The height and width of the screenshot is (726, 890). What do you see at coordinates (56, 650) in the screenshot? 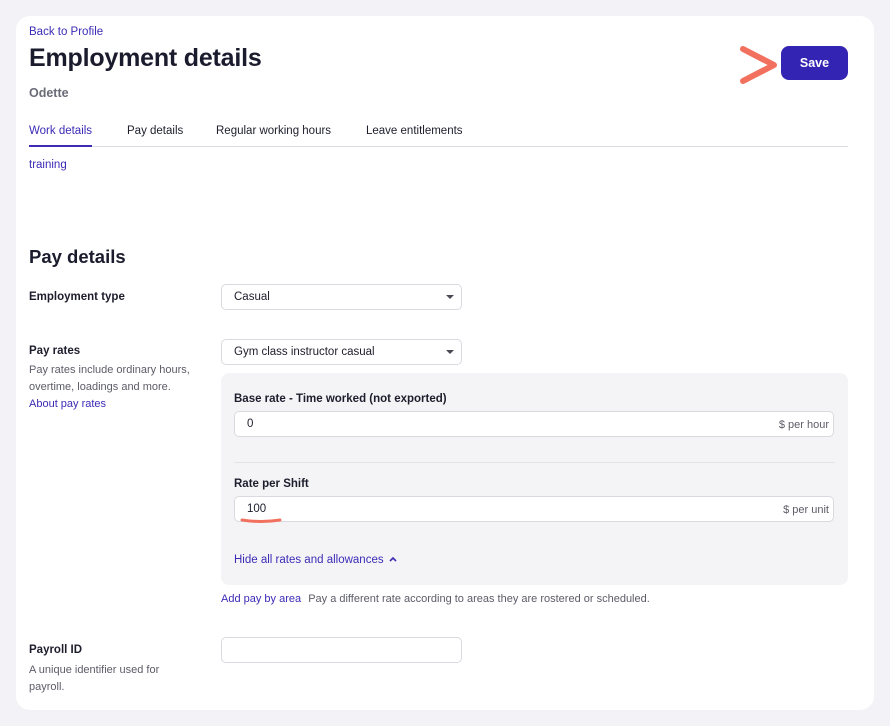
I see `payroll-id-label: Payroll ID` at bounding box center [56, 650].